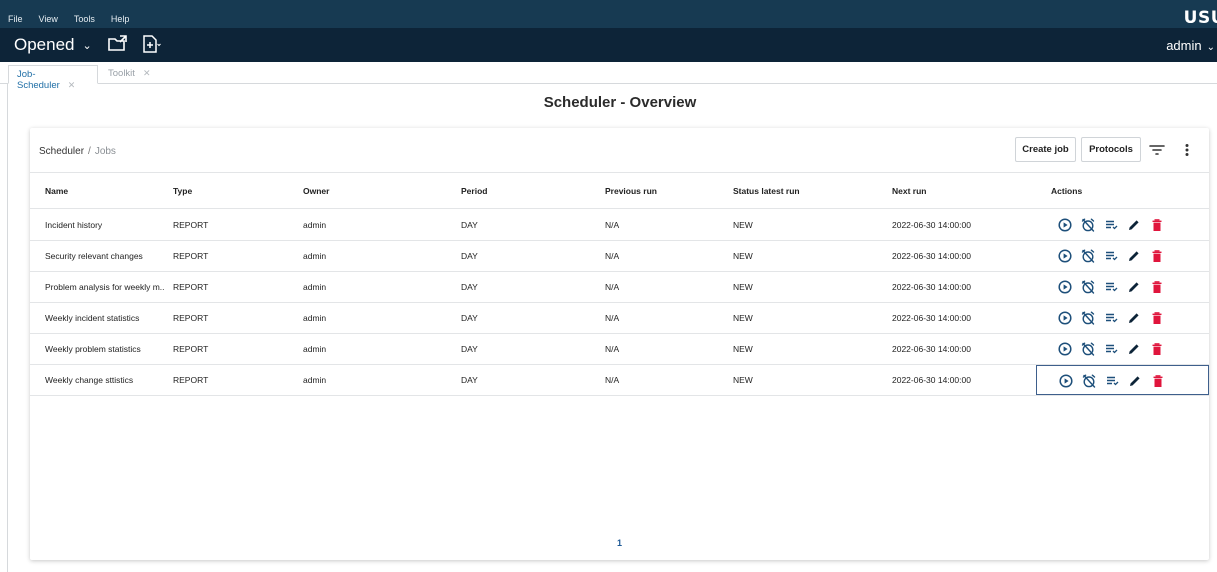 The width and height of the screenshot is (1217, 572). Describe the element at coordinates (129, 74) in the screenshot. I see `tab-toolkit: Toolkit ✕` at that location.